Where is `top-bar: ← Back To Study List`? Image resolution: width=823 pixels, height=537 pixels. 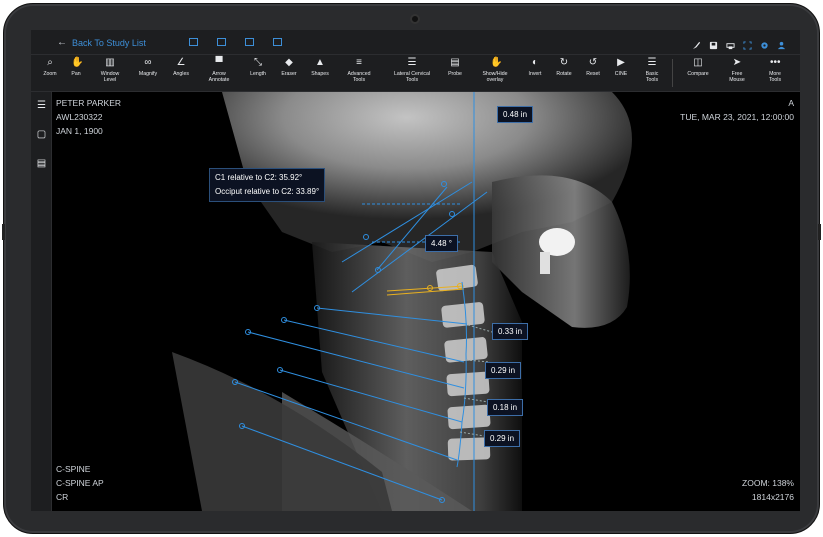
top-bar: ← Back To Study List is located at coordinates (415, 42).